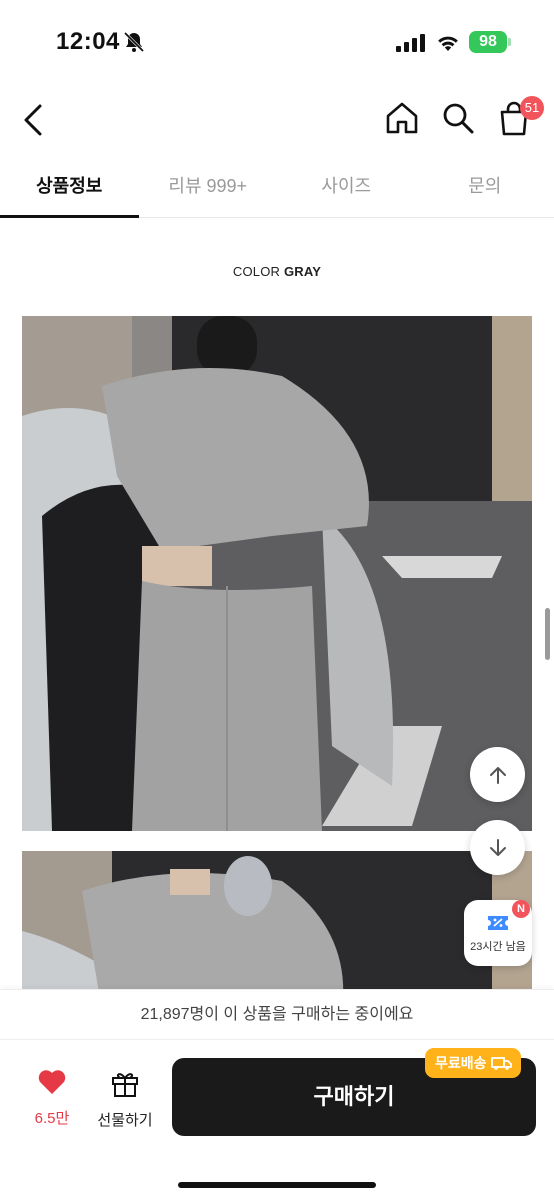 The height and width of the screenshot is (1200, 554). What do you see at coordinates (302, 271) in the screenshot?
I see `color-value: GRAY` at bounding box center [302, 271].